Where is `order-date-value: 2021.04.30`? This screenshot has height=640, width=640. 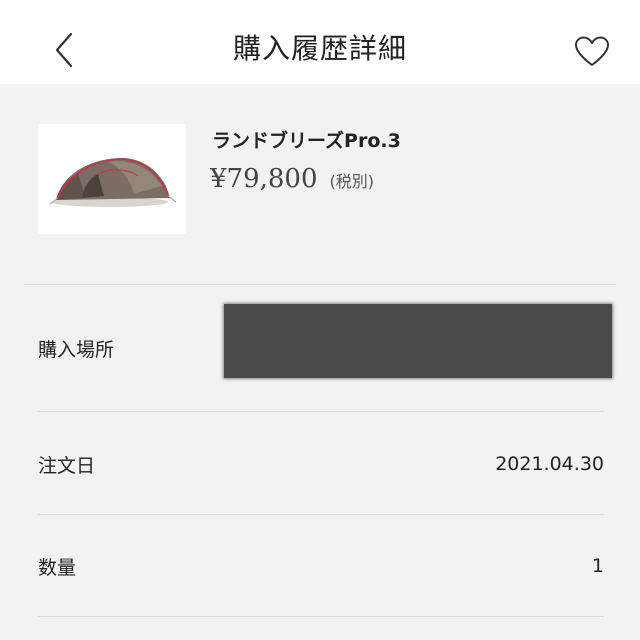 order-date-value: 2021.04.30 is located at coordinates (549, 464).